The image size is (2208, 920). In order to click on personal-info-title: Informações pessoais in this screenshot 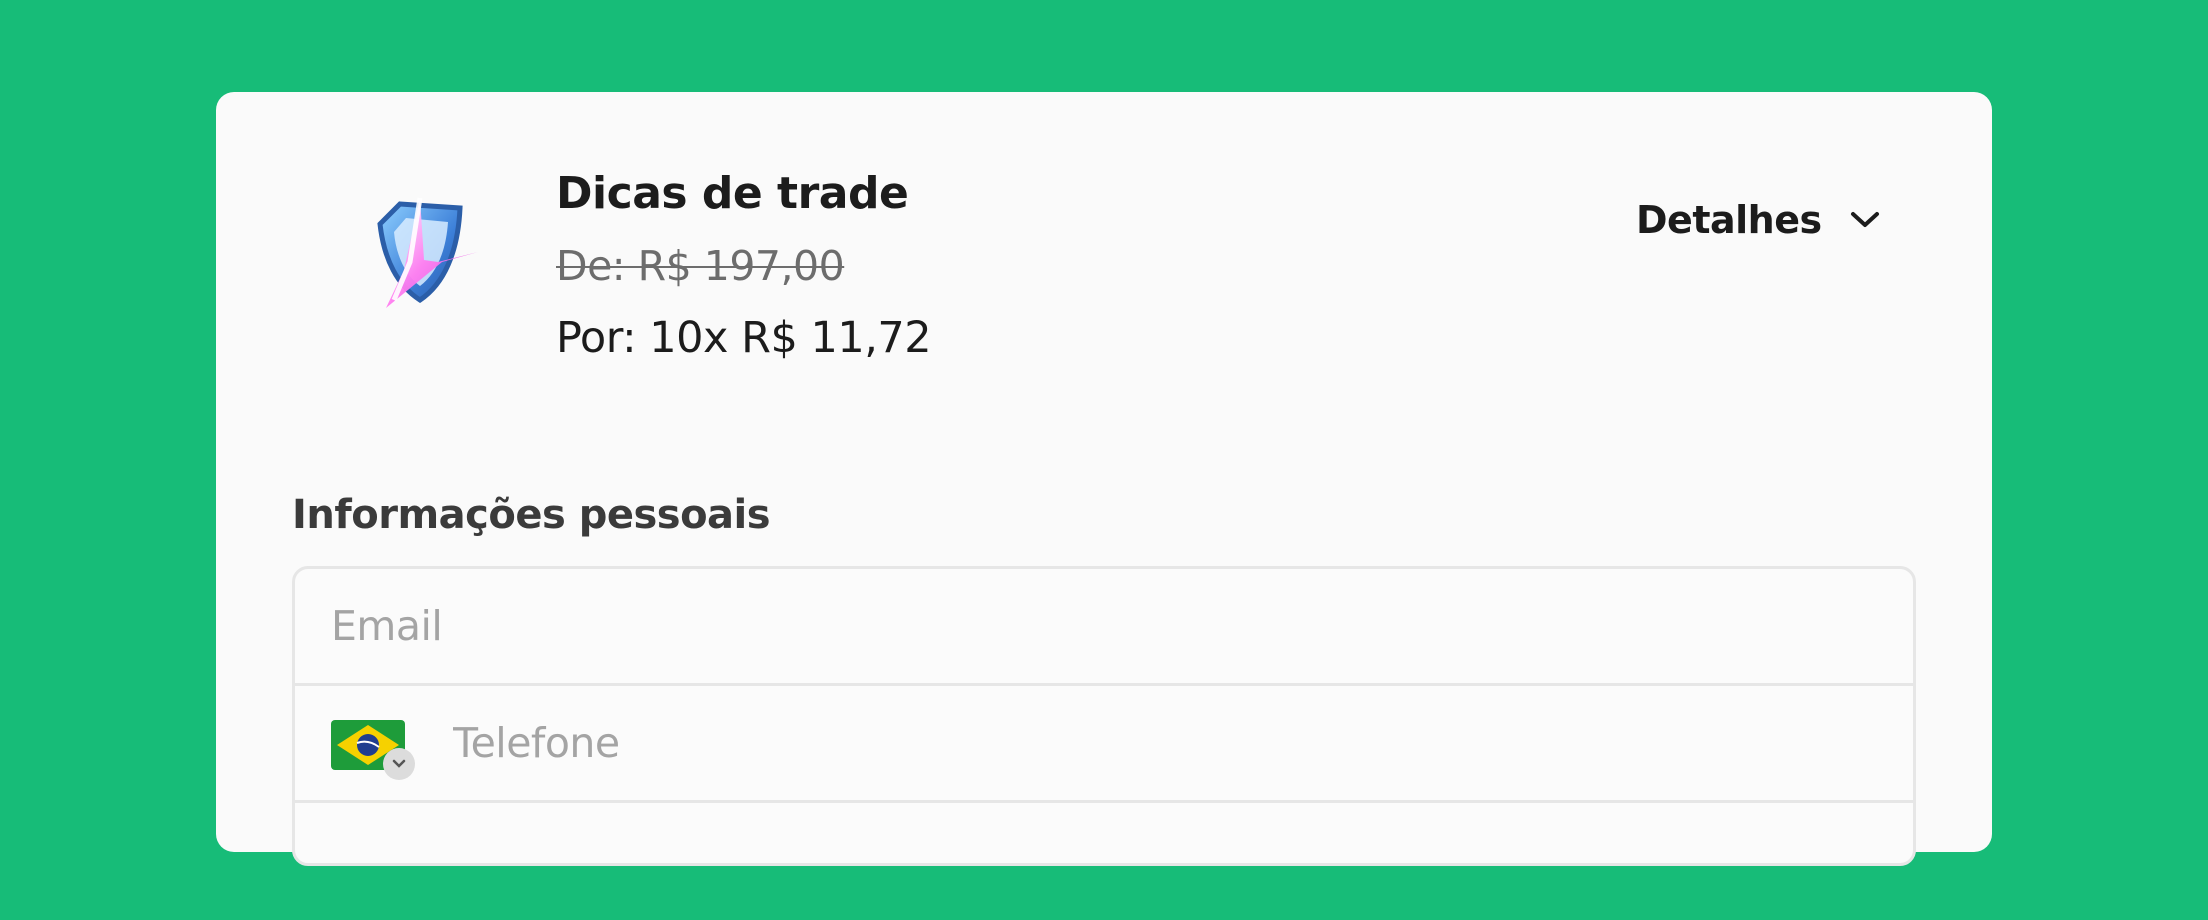, I will do `click(531, 515)`.